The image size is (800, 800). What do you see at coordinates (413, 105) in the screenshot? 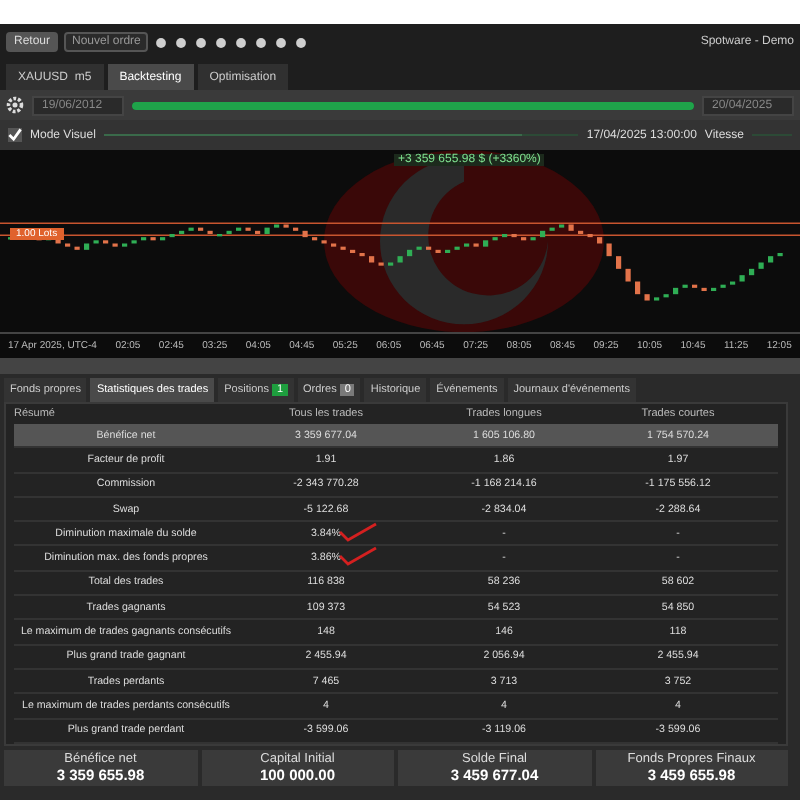
I see `date-range-slider` at bounding box center [413, 105].